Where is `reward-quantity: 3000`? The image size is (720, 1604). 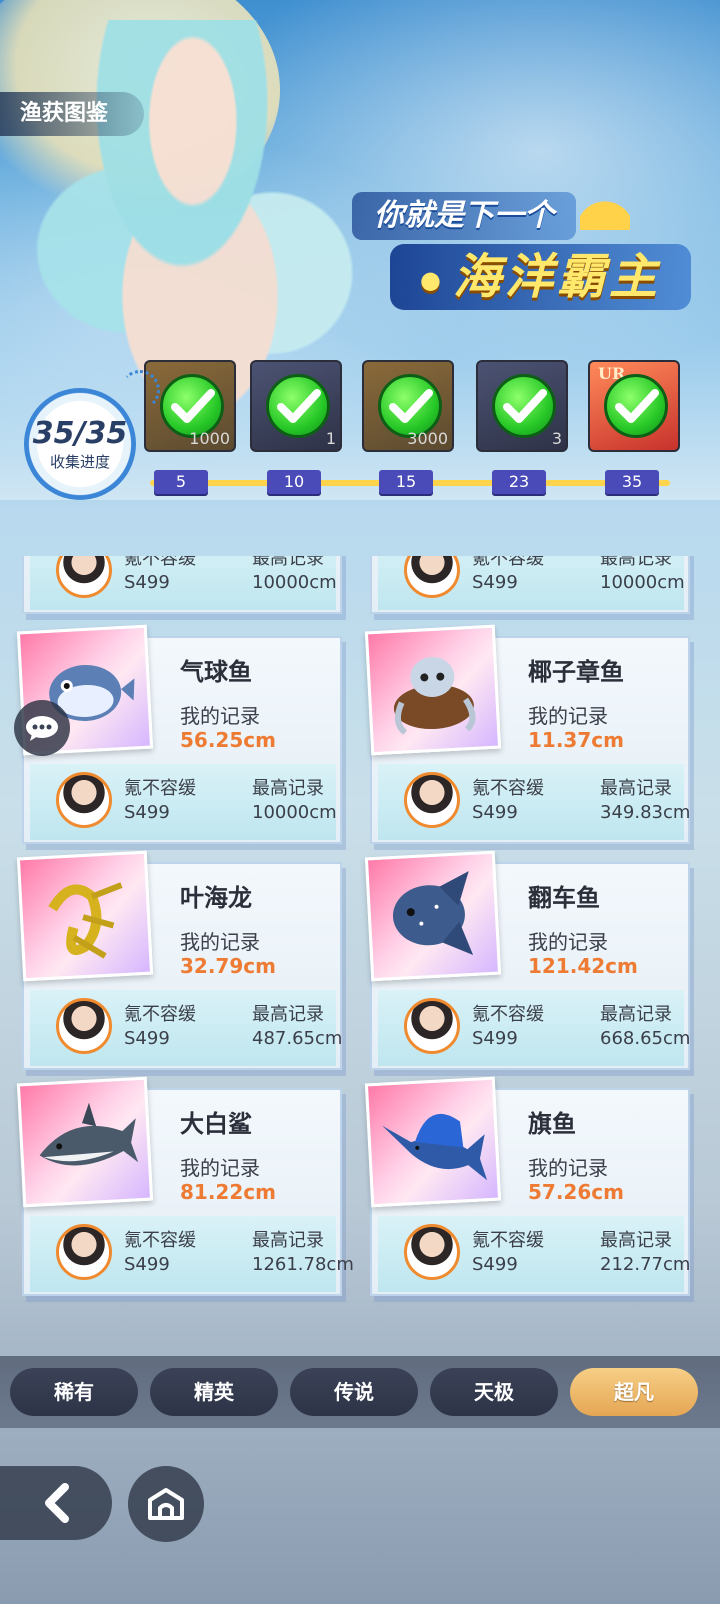
reward-quantity: 3000 is located at coordinates (427, 438).